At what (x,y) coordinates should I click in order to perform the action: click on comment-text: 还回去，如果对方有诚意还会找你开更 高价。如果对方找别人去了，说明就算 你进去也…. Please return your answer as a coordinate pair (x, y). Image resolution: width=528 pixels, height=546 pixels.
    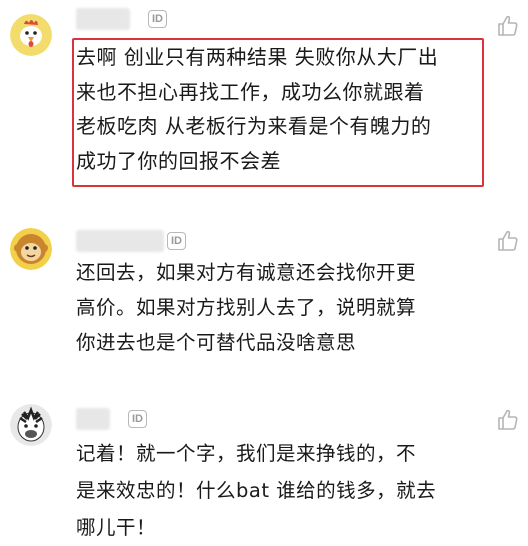
    Looking at the image, I should click on (246, 307).